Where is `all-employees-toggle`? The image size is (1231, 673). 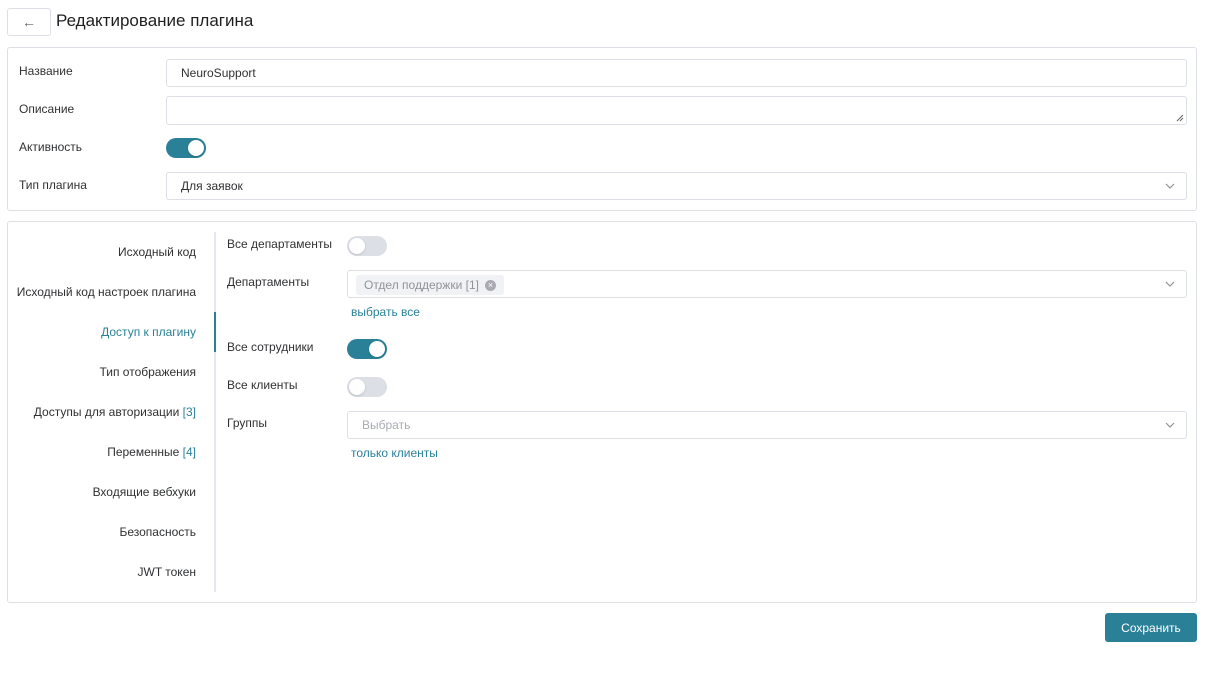
all-employees-toggle is located at coordinates (367, 349).